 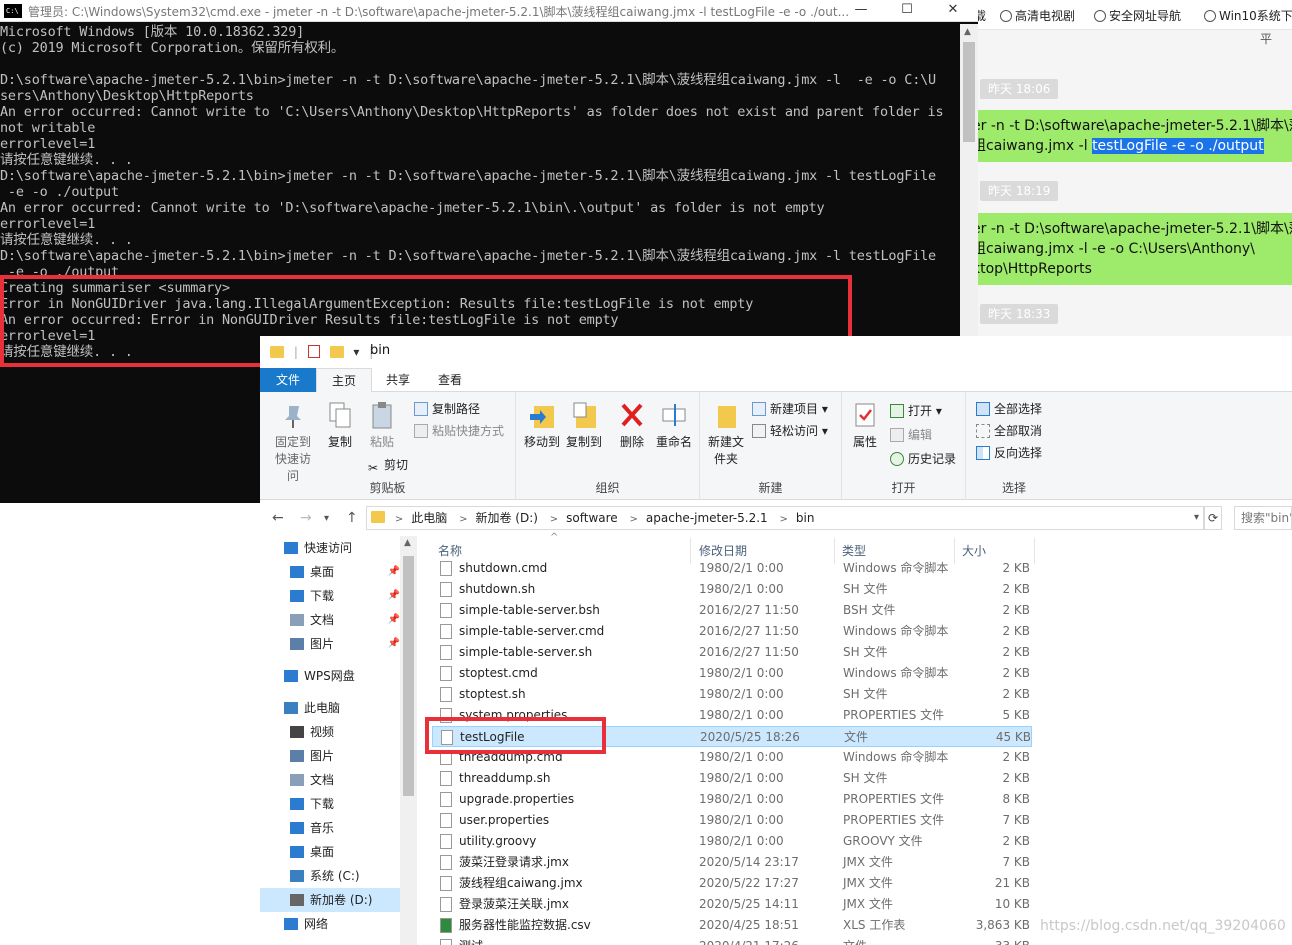 What do you see at coordinates (450, 550) in the screenshot?
I see `column-header-name: 名称` at bounding box center [450, 550].